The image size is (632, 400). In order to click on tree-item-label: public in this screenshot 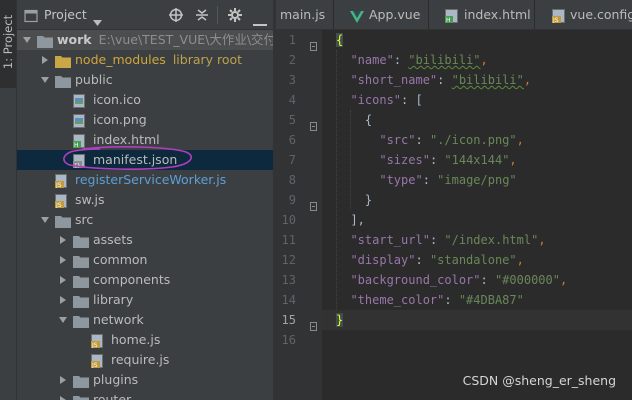, I will do `click(94, 79)`.